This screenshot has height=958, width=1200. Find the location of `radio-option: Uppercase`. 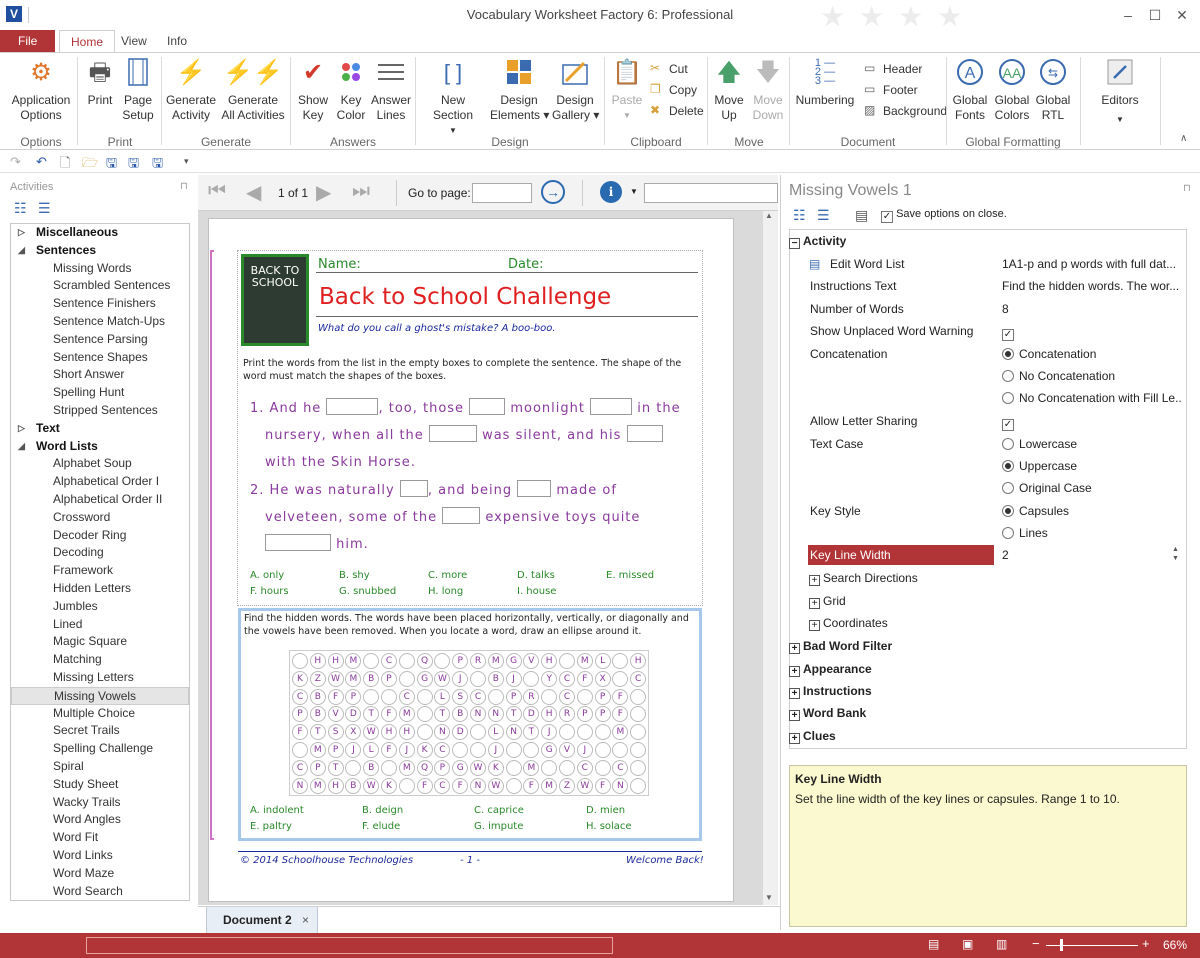

radio-option: Uppercase is located at coordinates (1092, 466).